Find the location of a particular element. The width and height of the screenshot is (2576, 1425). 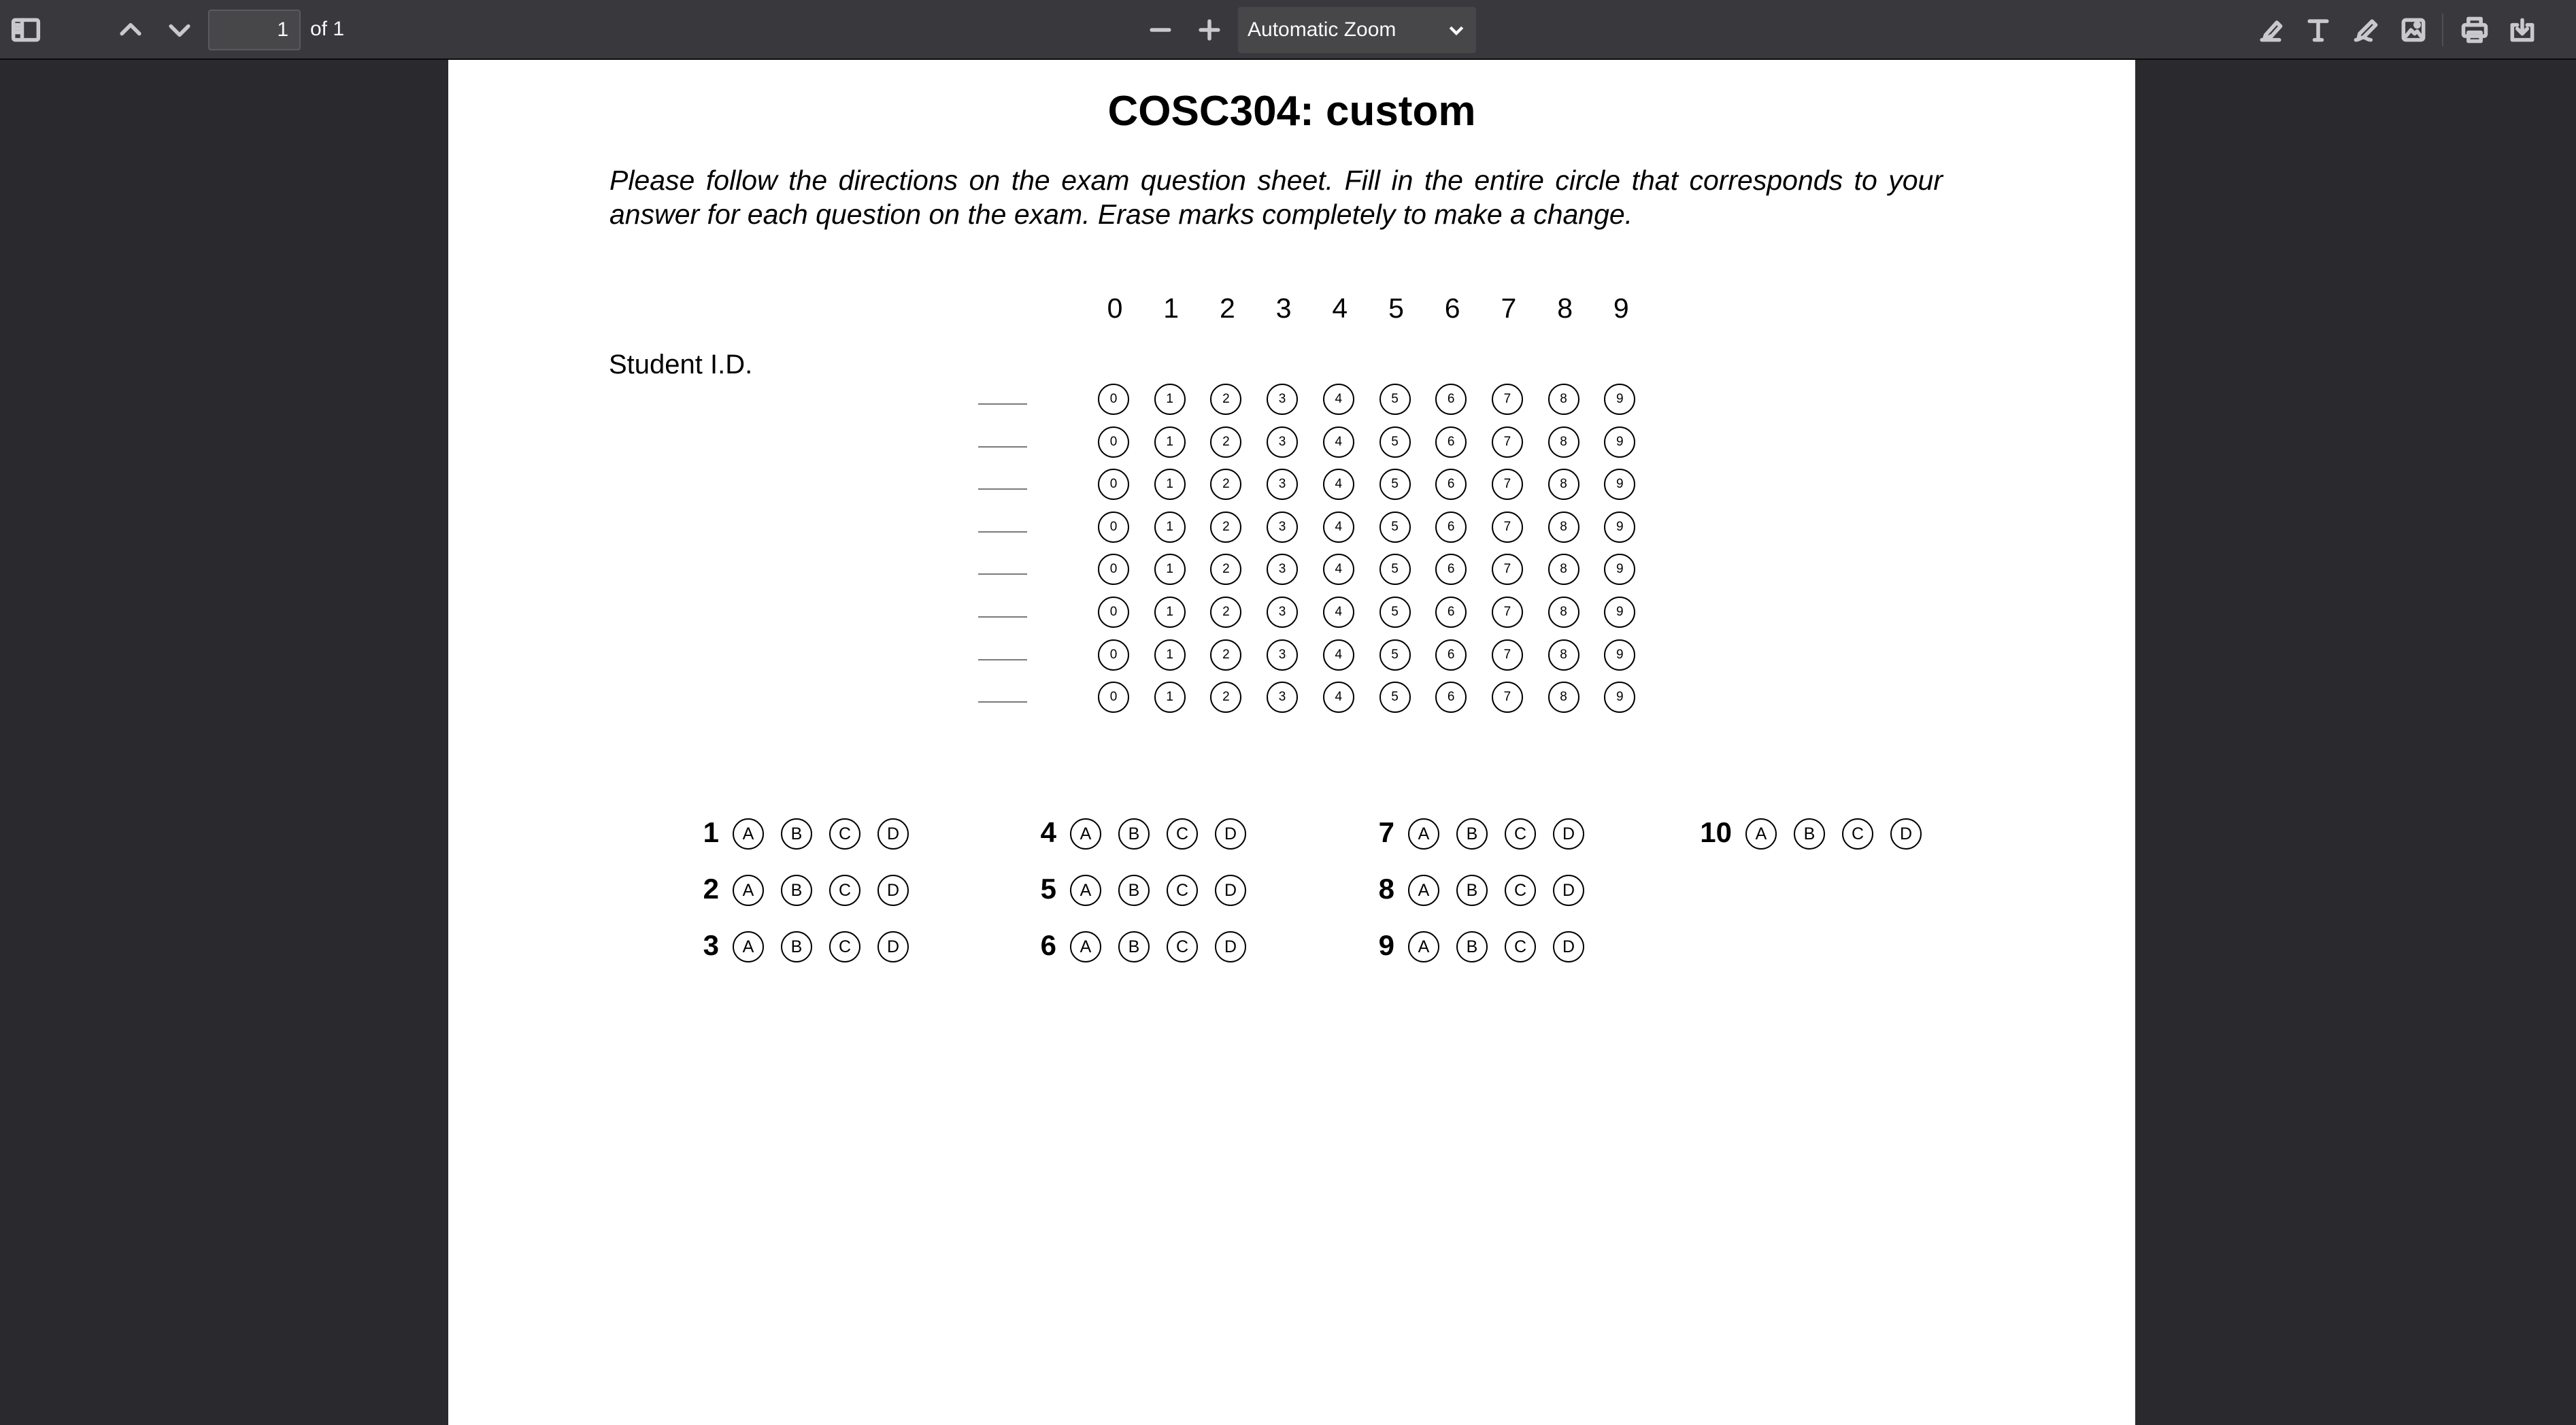

zoom-in-icon is located at coordinates (1209, 30).